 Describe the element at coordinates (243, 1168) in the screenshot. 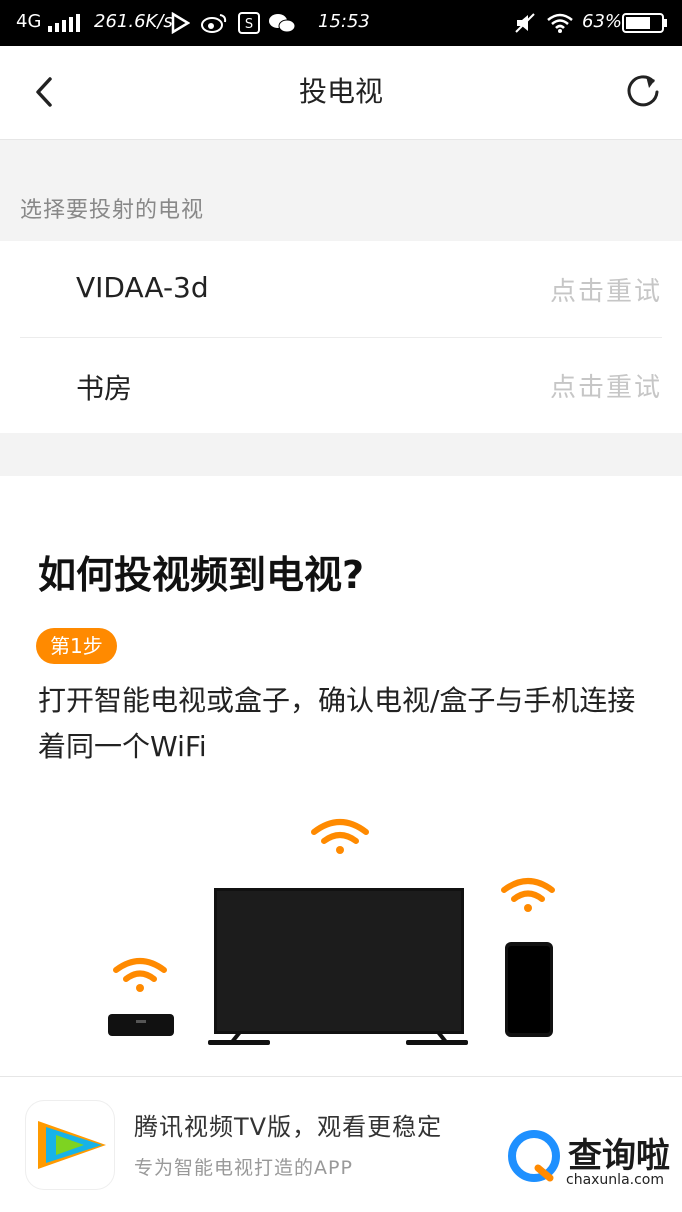

I see `banner-subtitle: 专为智能电视打造的APP` at that location.